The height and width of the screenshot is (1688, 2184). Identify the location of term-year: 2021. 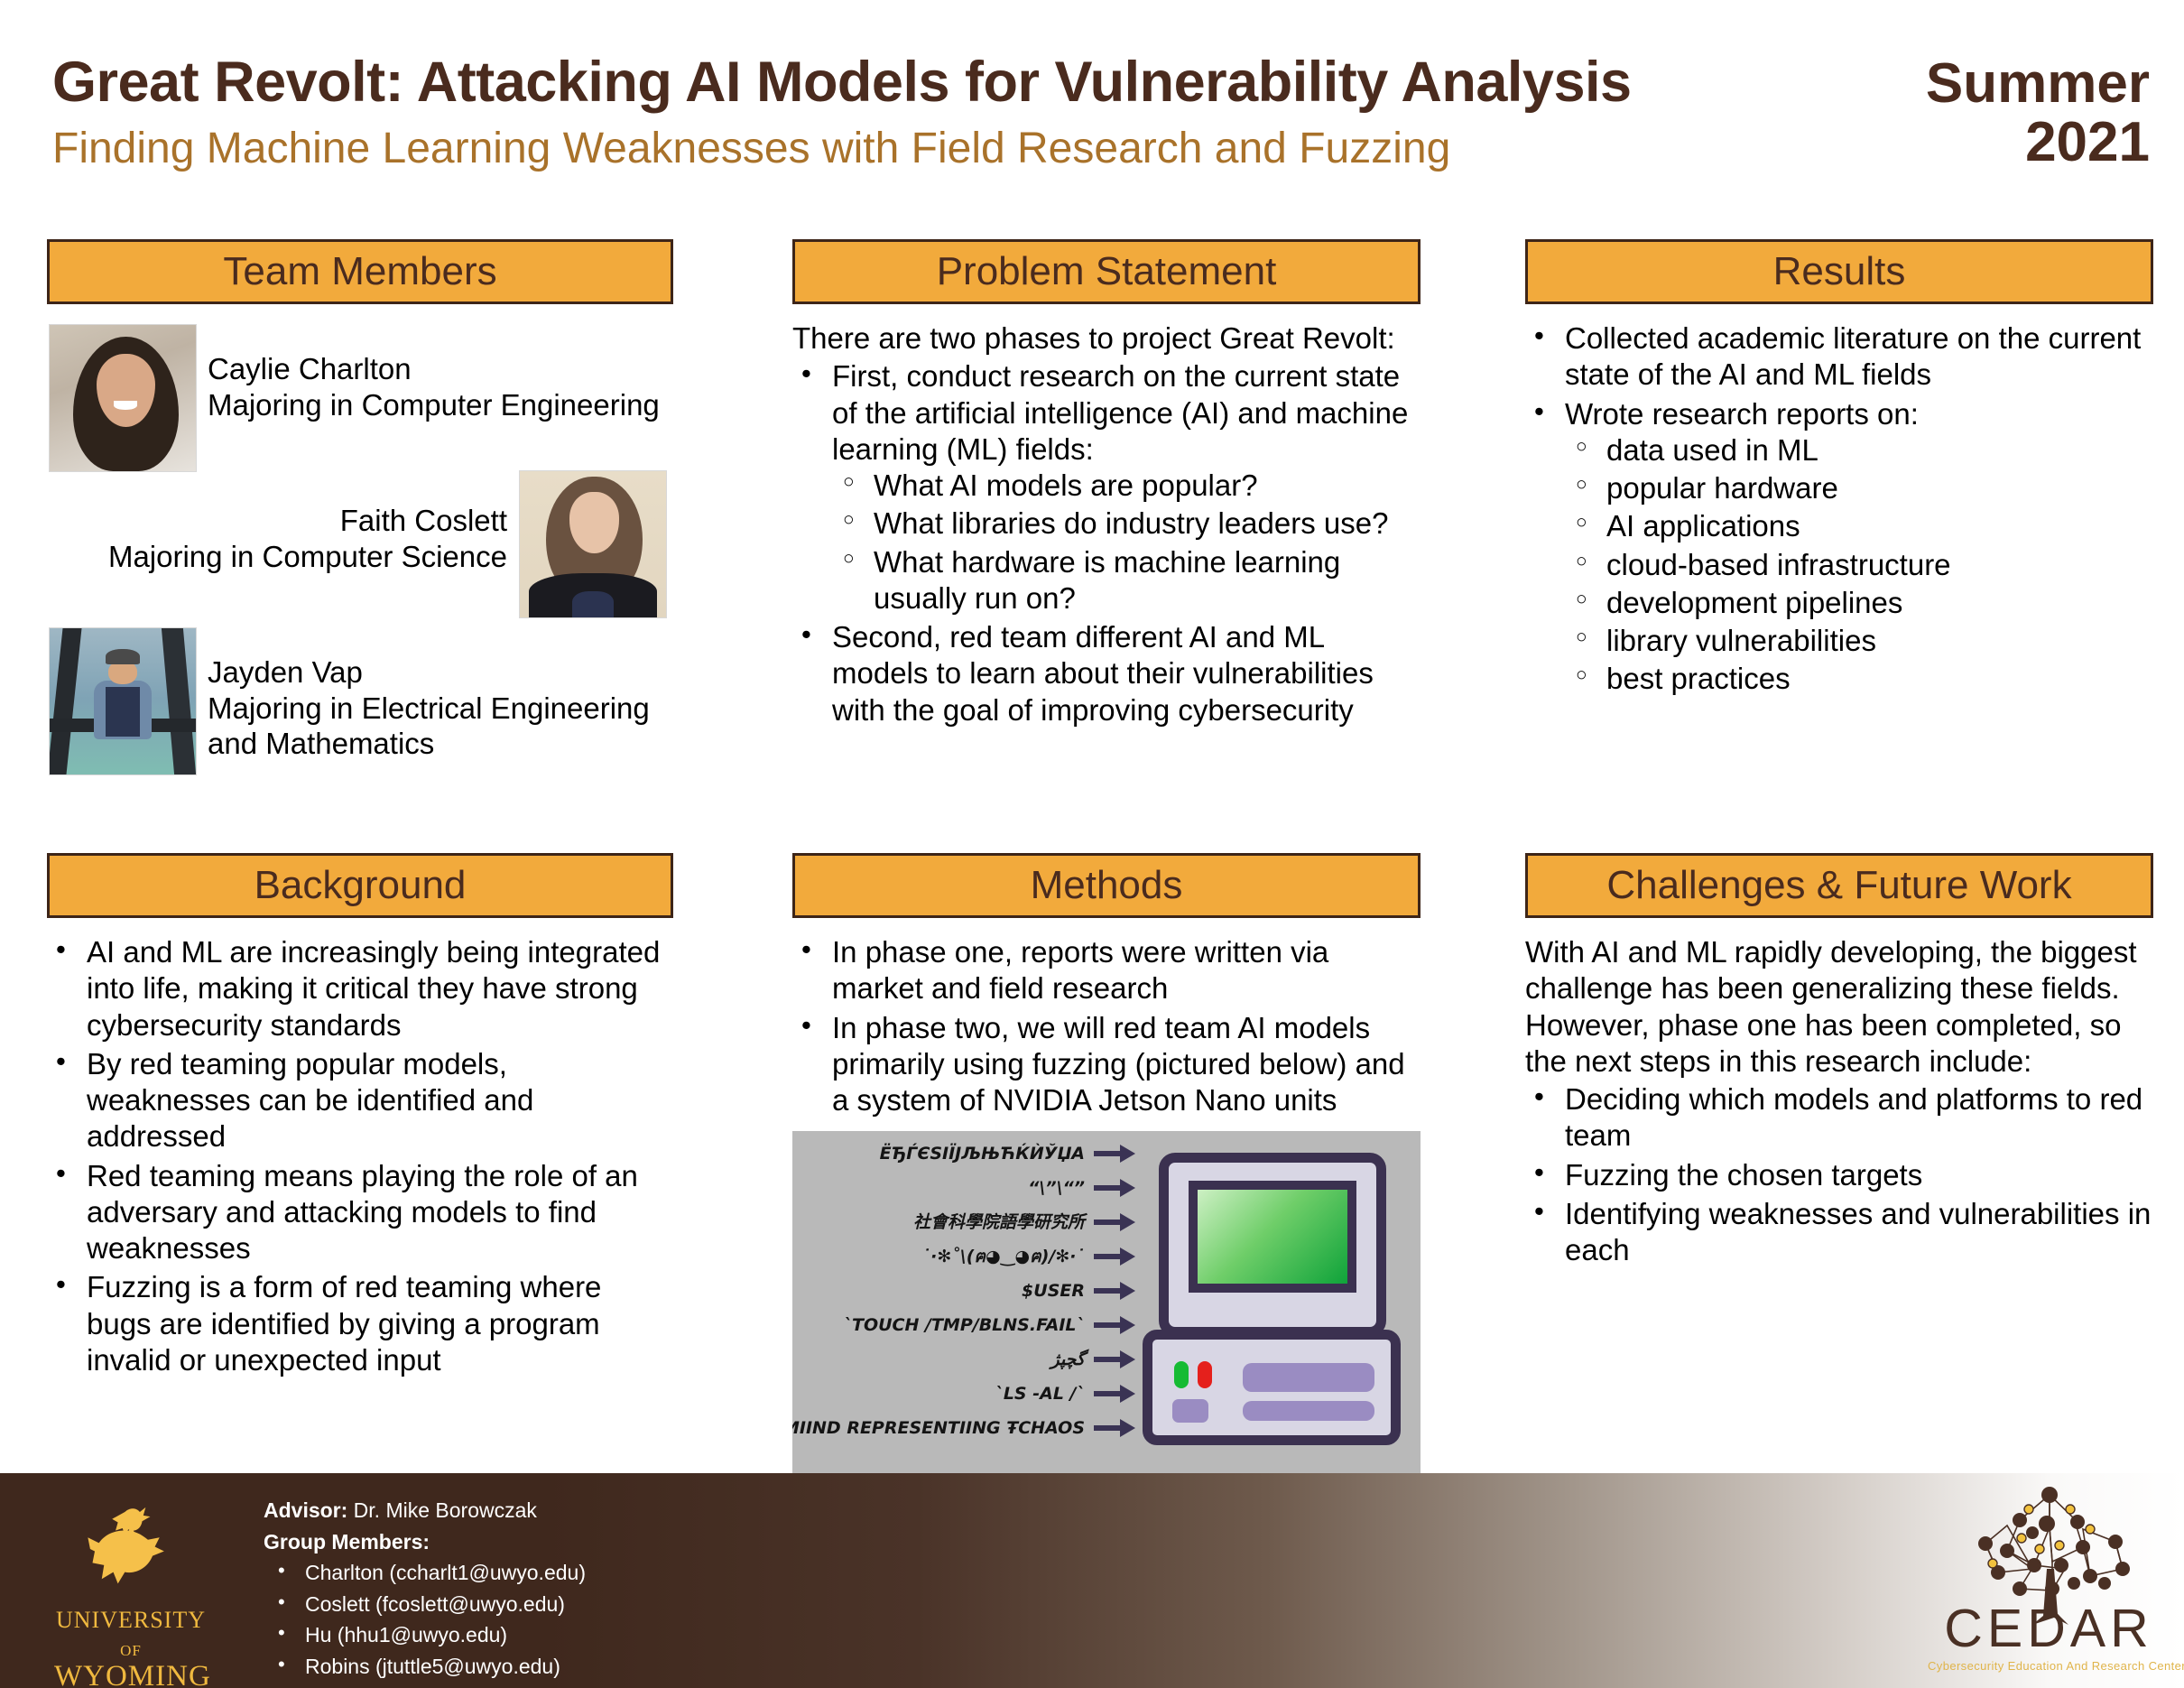
(2087, 142).